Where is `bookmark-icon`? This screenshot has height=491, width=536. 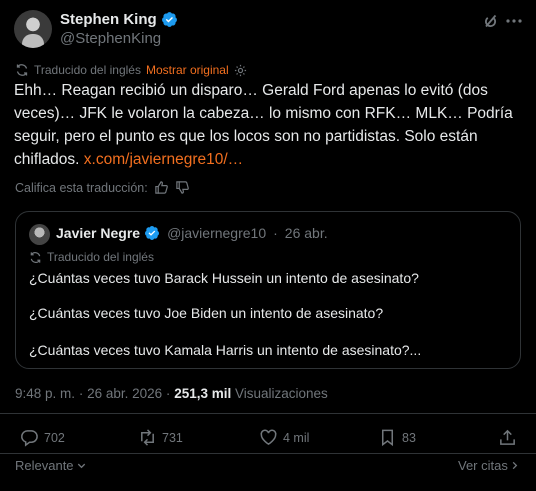
bookmark-icon is located at coordinates (387, 437).